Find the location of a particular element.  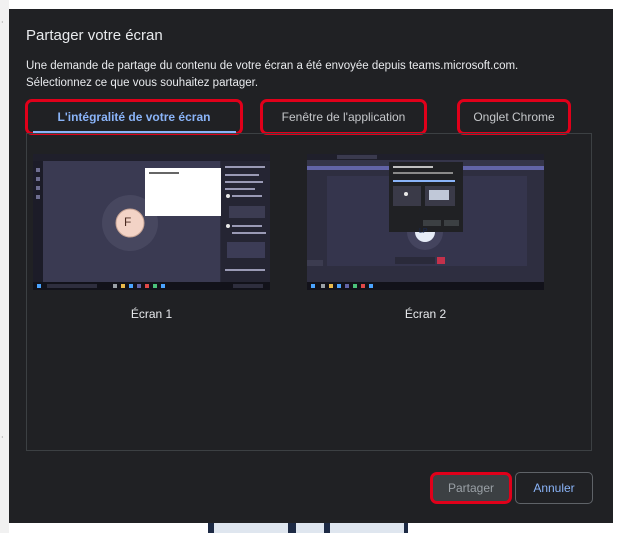

screen-2-preview-image is located at coordinates (425, 222).